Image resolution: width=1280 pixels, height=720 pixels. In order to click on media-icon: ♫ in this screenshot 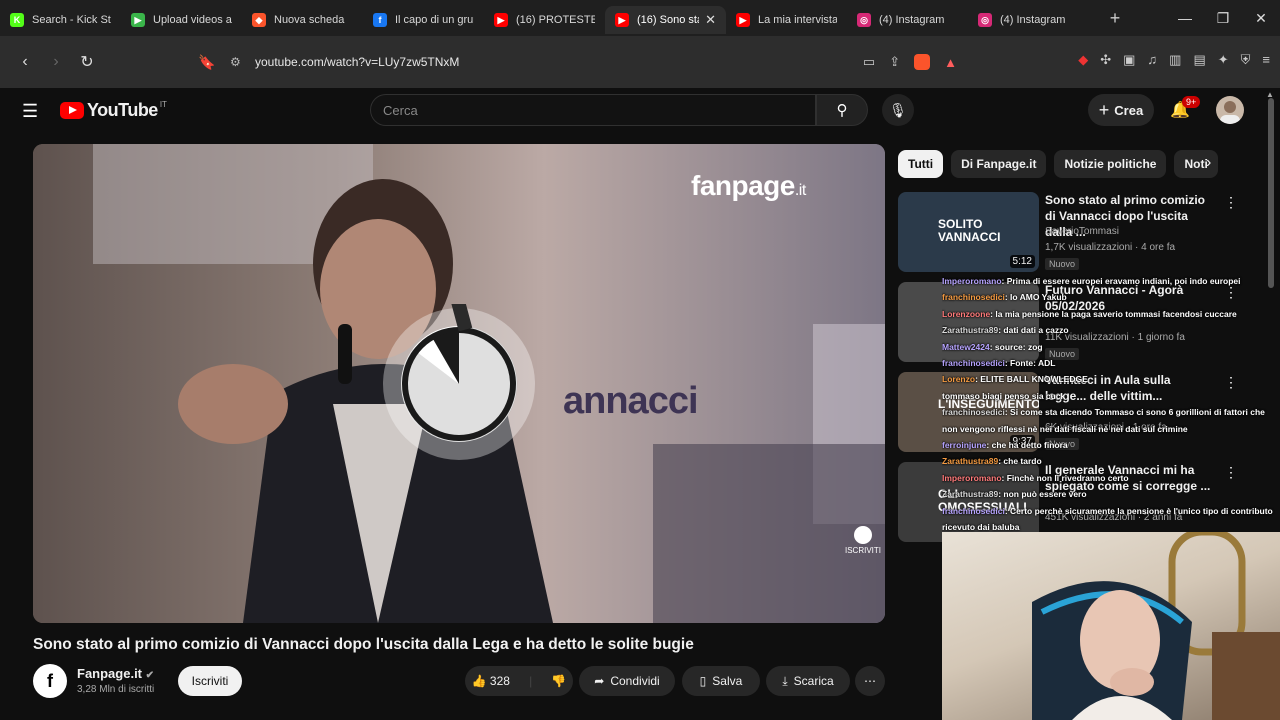, I will do `click(1152, 60)`.